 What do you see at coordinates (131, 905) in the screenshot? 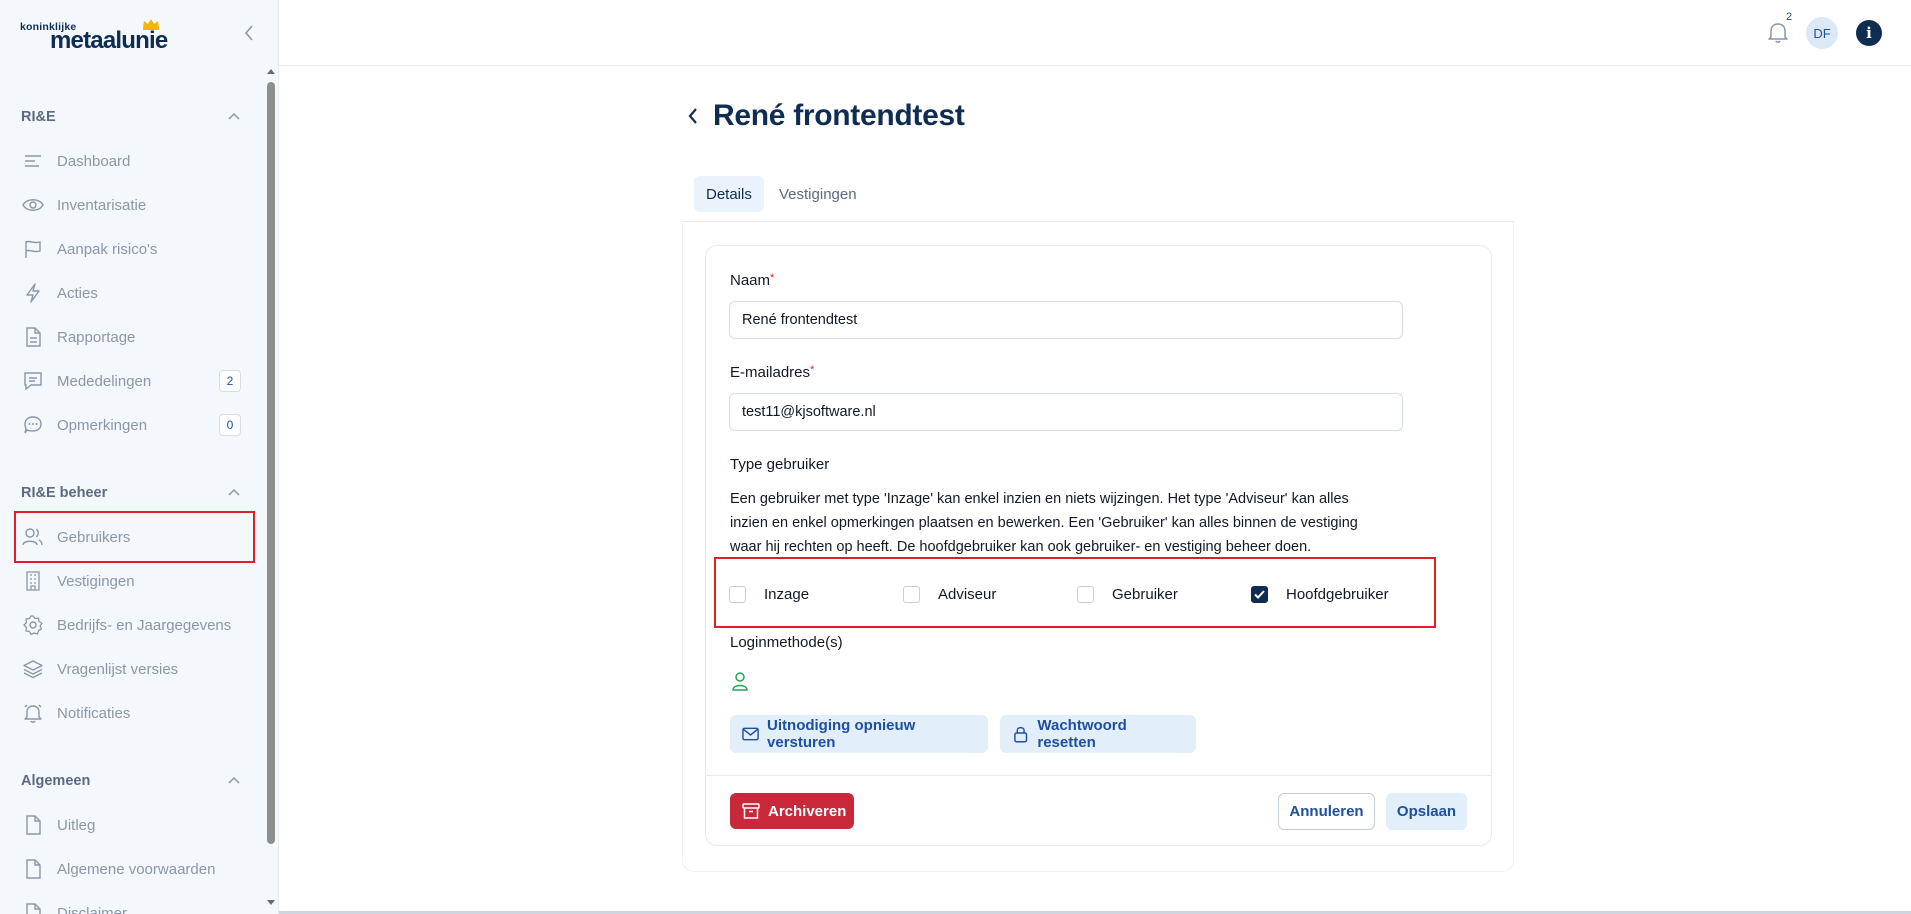
I see `sidebar-item-disclaimer: Disclaimer` at bounding box center [131, 905].